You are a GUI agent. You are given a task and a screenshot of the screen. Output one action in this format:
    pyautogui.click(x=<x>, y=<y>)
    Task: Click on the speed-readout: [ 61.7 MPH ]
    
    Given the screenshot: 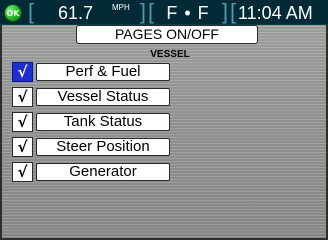 What is the action you would take?
    pyautogui.click(x=87, y=12)
    